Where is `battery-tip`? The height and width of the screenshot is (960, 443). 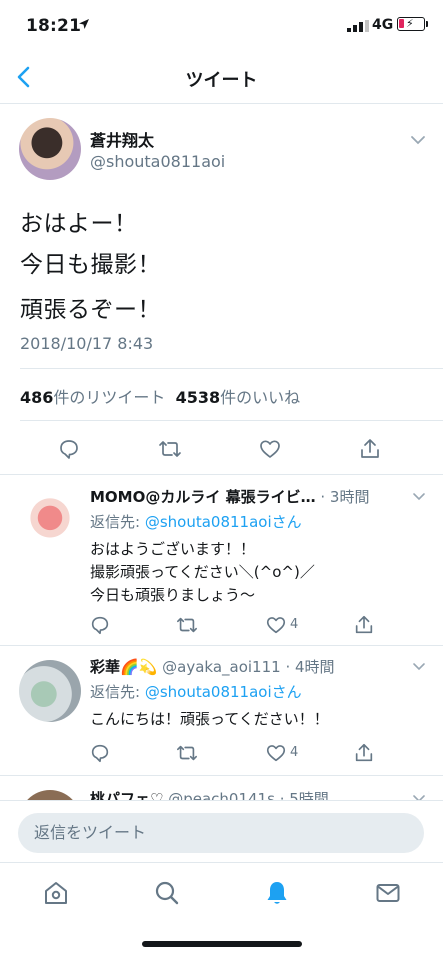
battery-tip is located at coordinates (427, 24).